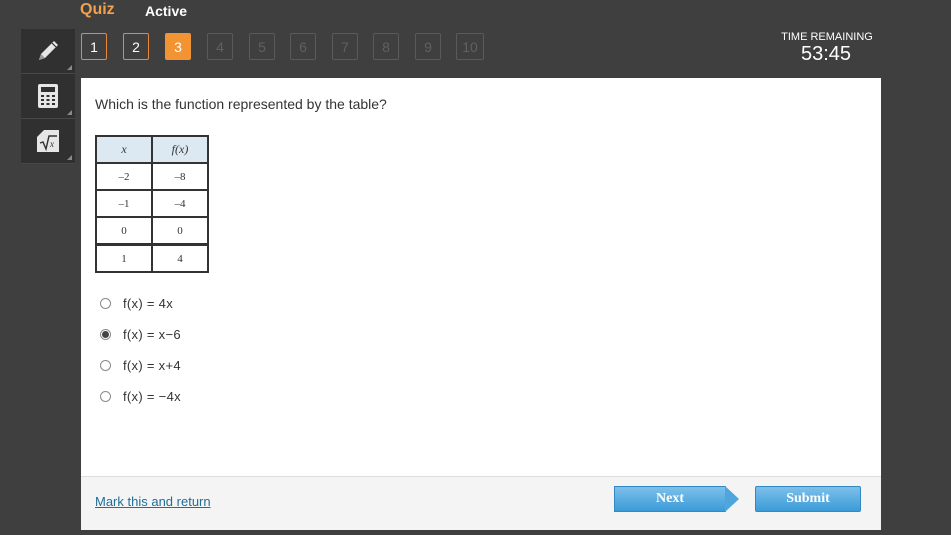 This screenshot has height=535, width=951. I want to click on answer-choice-label: f(x) = 4x, so click(148, 303).